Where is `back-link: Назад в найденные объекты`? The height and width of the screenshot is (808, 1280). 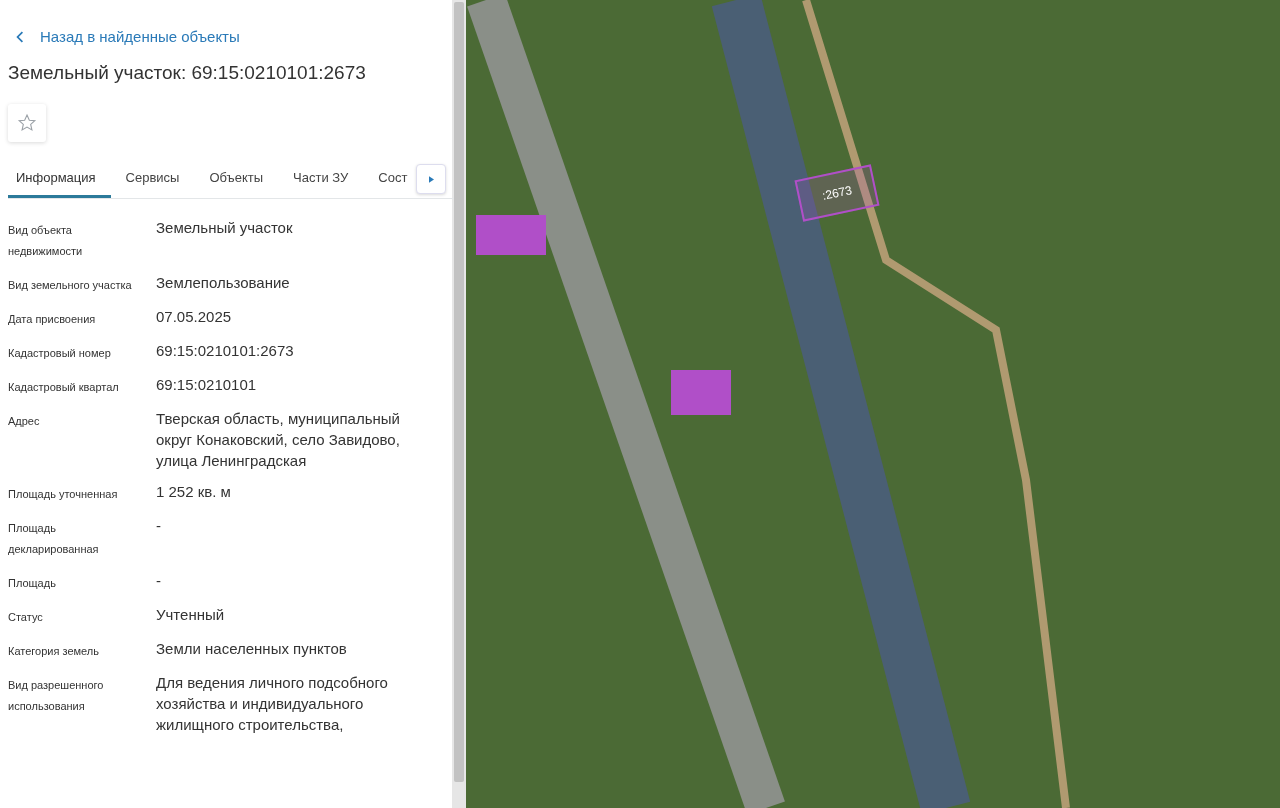
back-link: Назад в найденные объекты is located at coordinates (128, 36).